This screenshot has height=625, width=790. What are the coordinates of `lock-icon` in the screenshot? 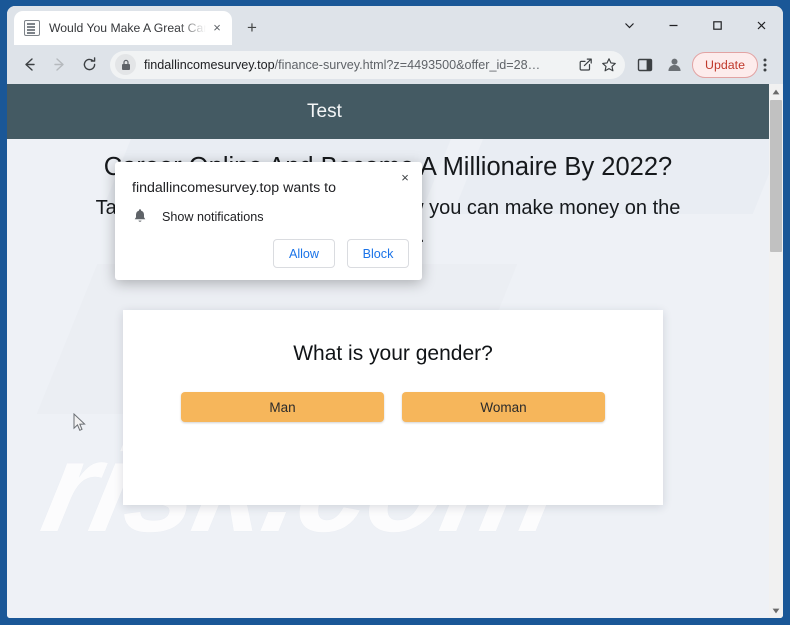 It's located at (125, 64).